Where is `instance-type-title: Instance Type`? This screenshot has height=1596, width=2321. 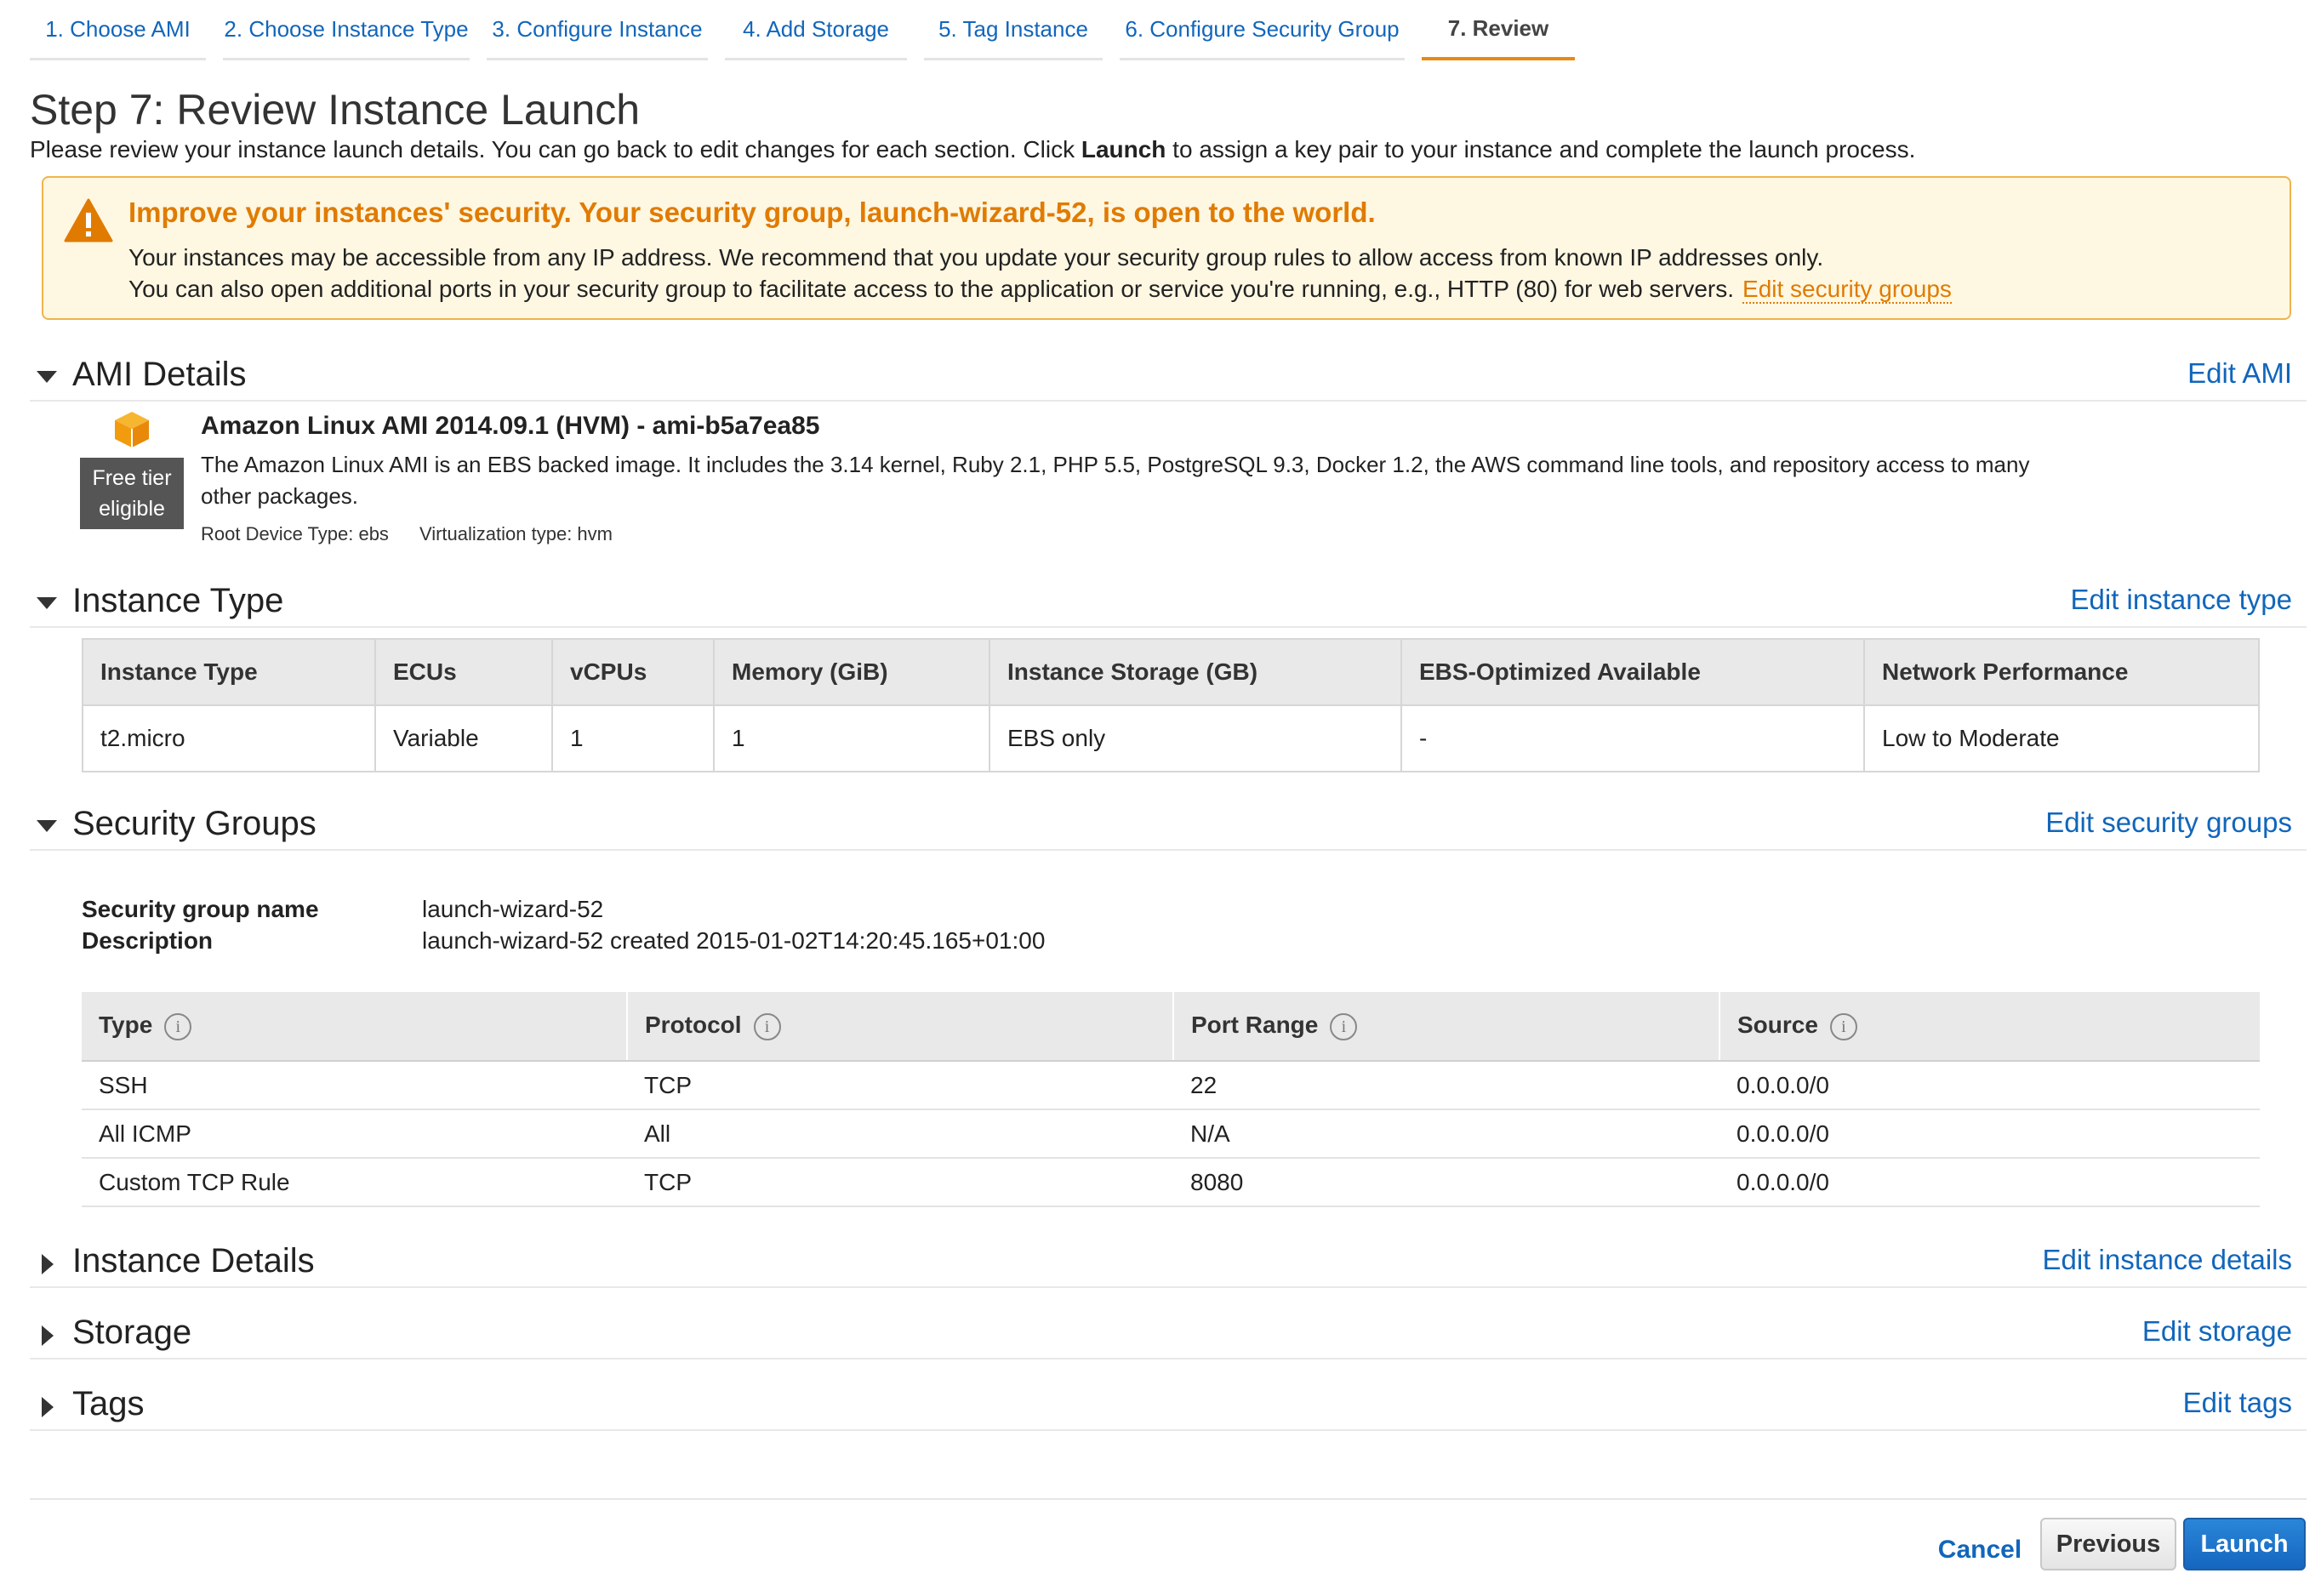 instance-type-title: Instance Type is located at coordinates (178, 600).